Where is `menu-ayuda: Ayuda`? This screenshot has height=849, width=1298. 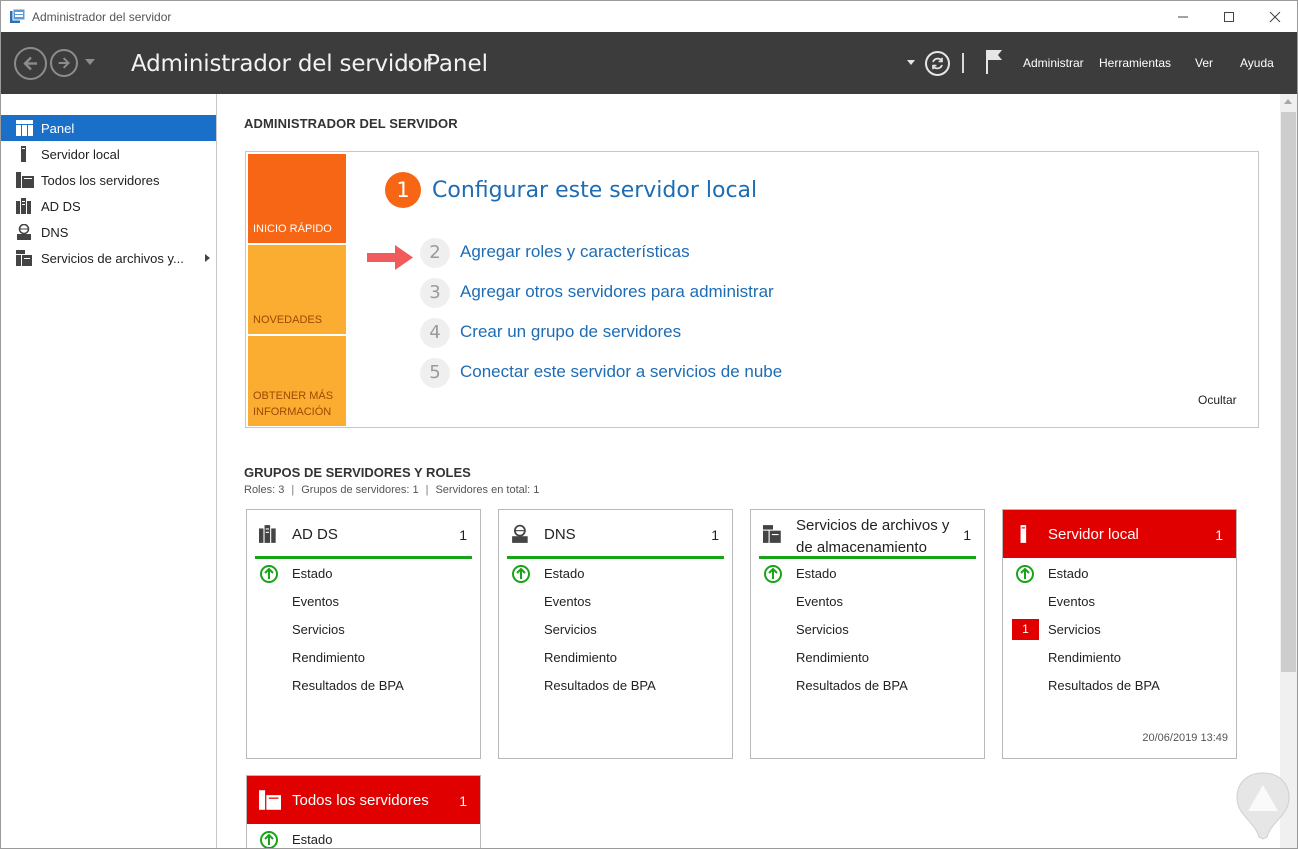
menu-ayuda: Ayuda is located at coordinates (1257, 63).